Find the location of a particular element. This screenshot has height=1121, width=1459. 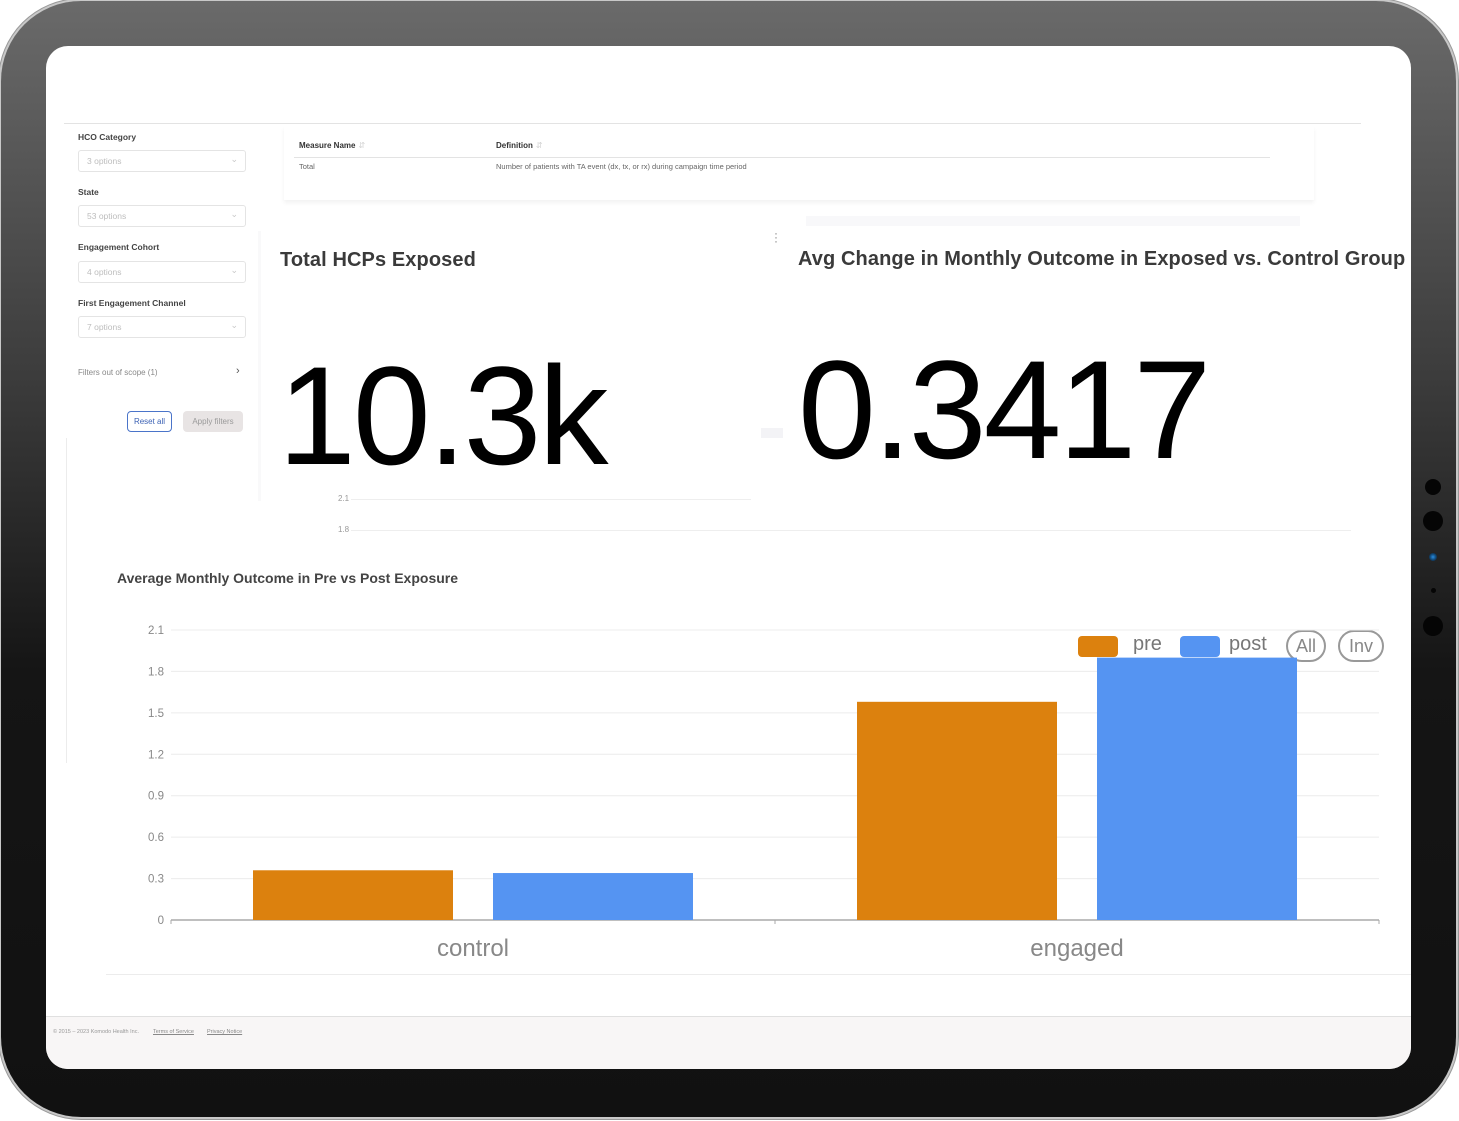

microphone-icon is located at coordinates (1433, 590).